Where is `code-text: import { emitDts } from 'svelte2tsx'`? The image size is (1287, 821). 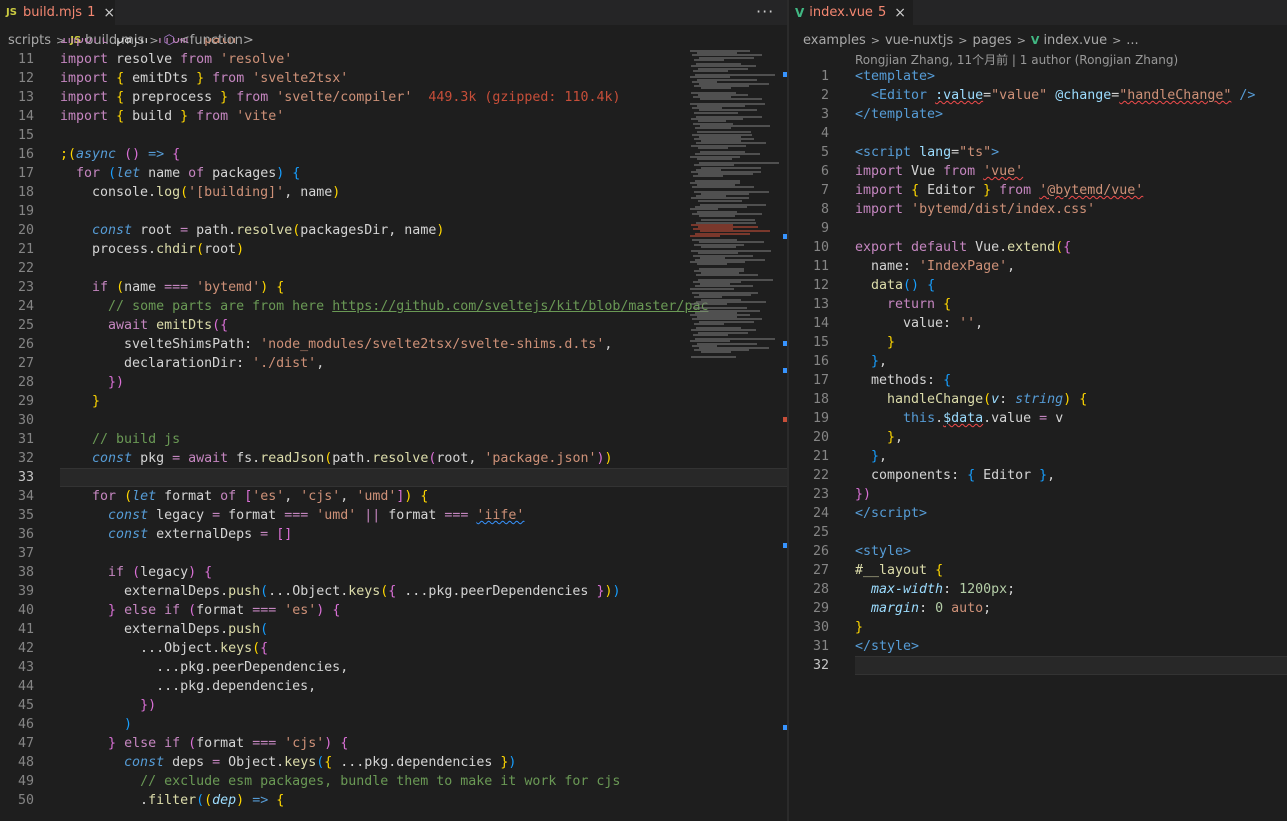
code-text: import { emitDts } from 'svelte2tsx' is located at coordinates (204, 78).